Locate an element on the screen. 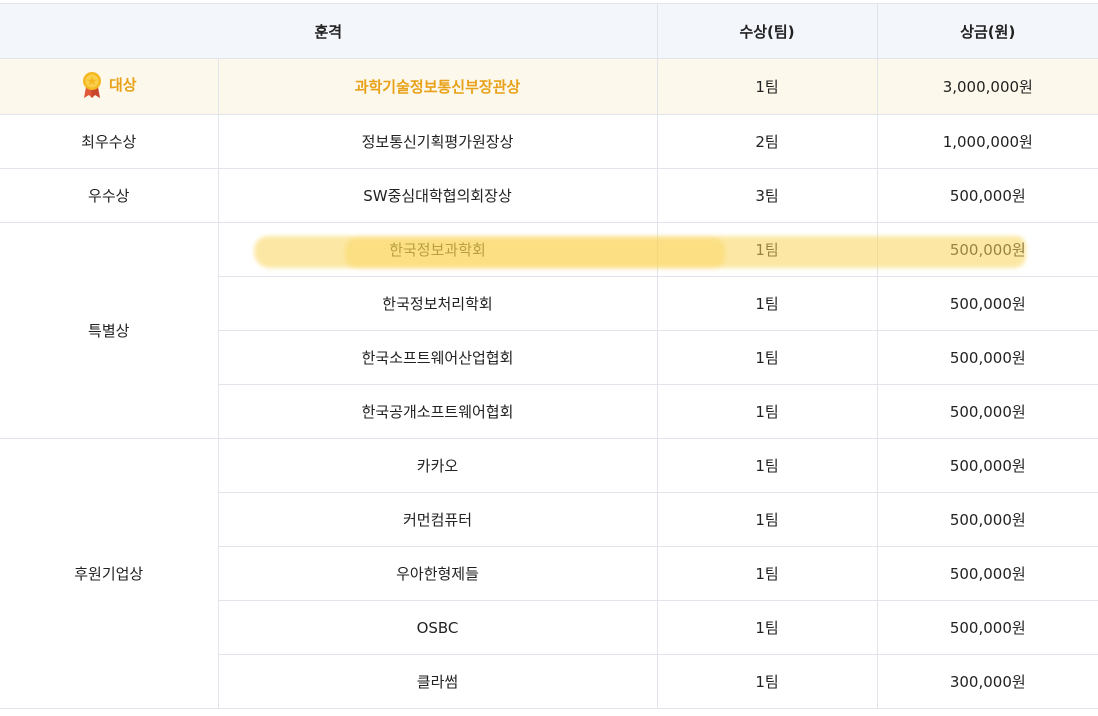  grand-category-cell: 대상 is located at coordinates (109, 86).